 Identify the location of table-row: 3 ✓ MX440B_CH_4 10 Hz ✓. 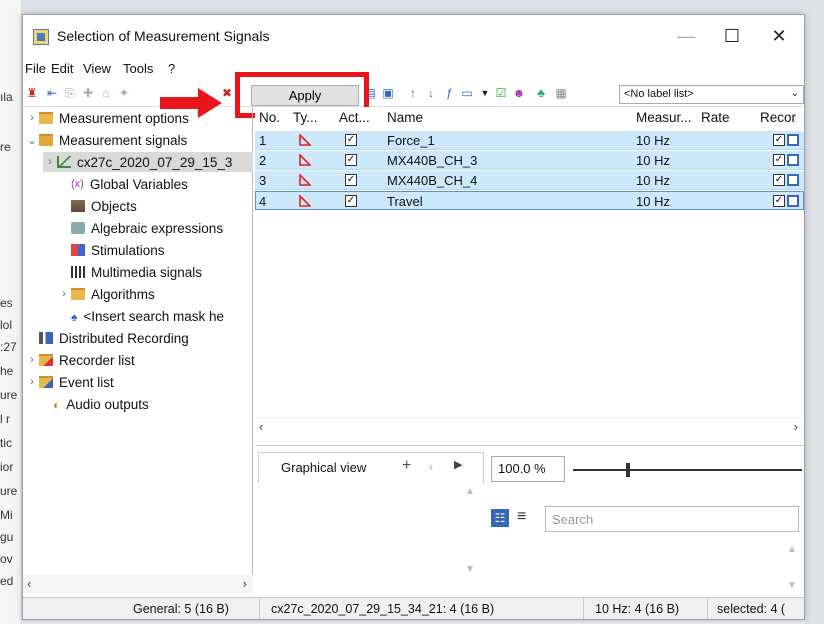
(529, 180).